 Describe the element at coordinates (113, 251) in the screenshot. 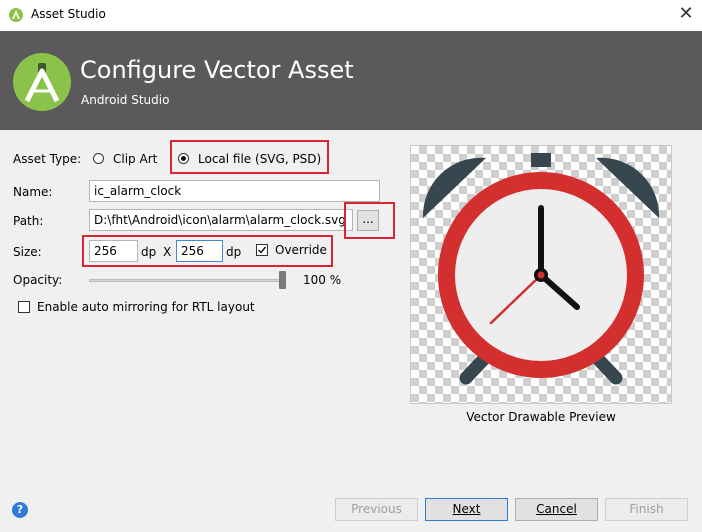

I see `width-input: 256` at that location.